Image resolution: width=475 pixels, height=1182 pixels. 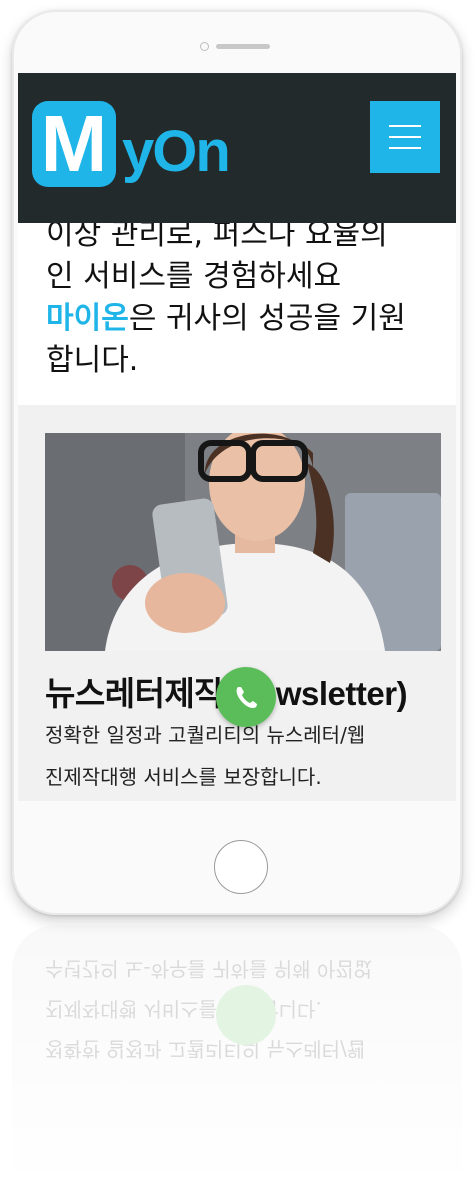 What do you see at coordinates (205, 1049) in the screenshot?
I see `reflection-line-1: 정확한 일정과 고퀄리티의 뉴스레터/웹` at bounding box center [205, 1049].